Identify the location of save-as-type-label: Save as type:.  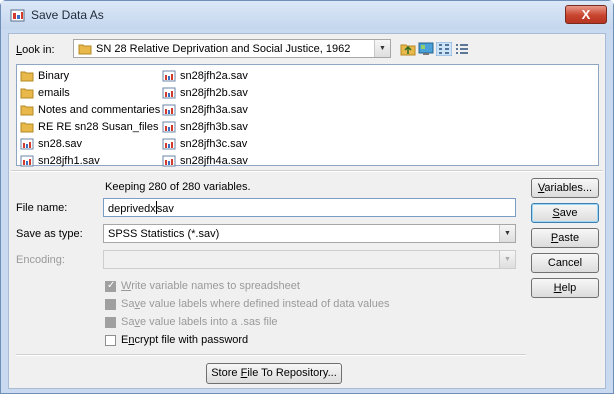
(49, 234).